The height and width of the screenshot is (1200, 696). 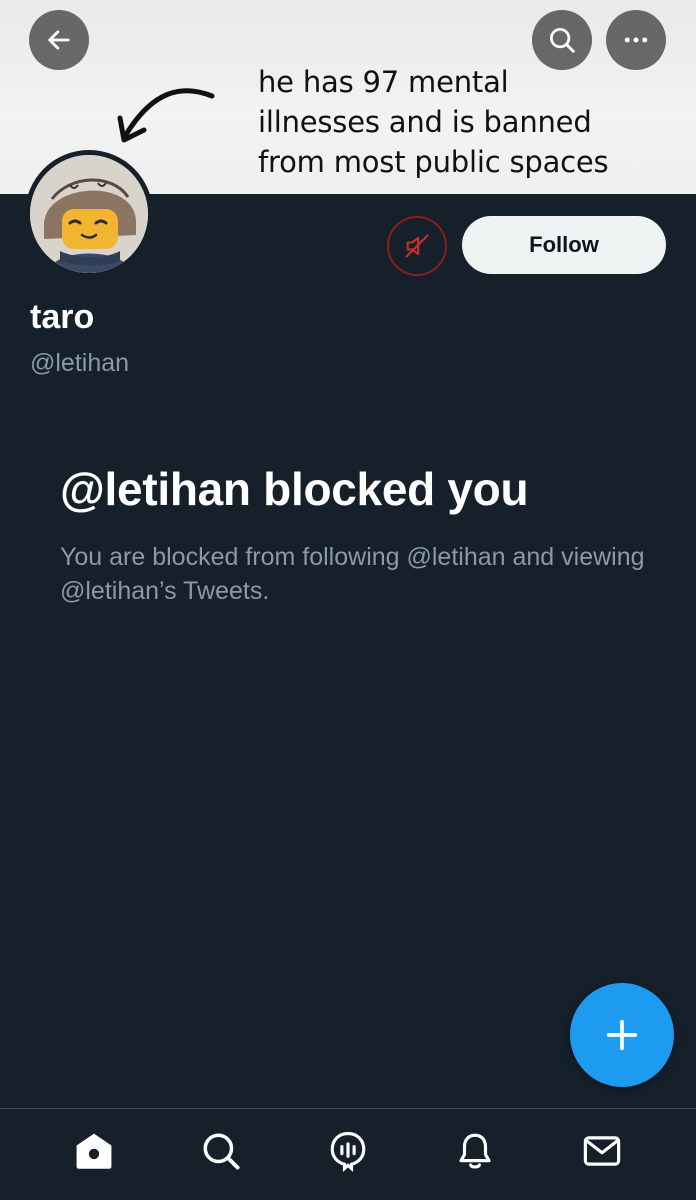 What do you see at coordinates (166, 115) in the screenshot?
I see `arrow-drawing` at bounding box center [166, 115].